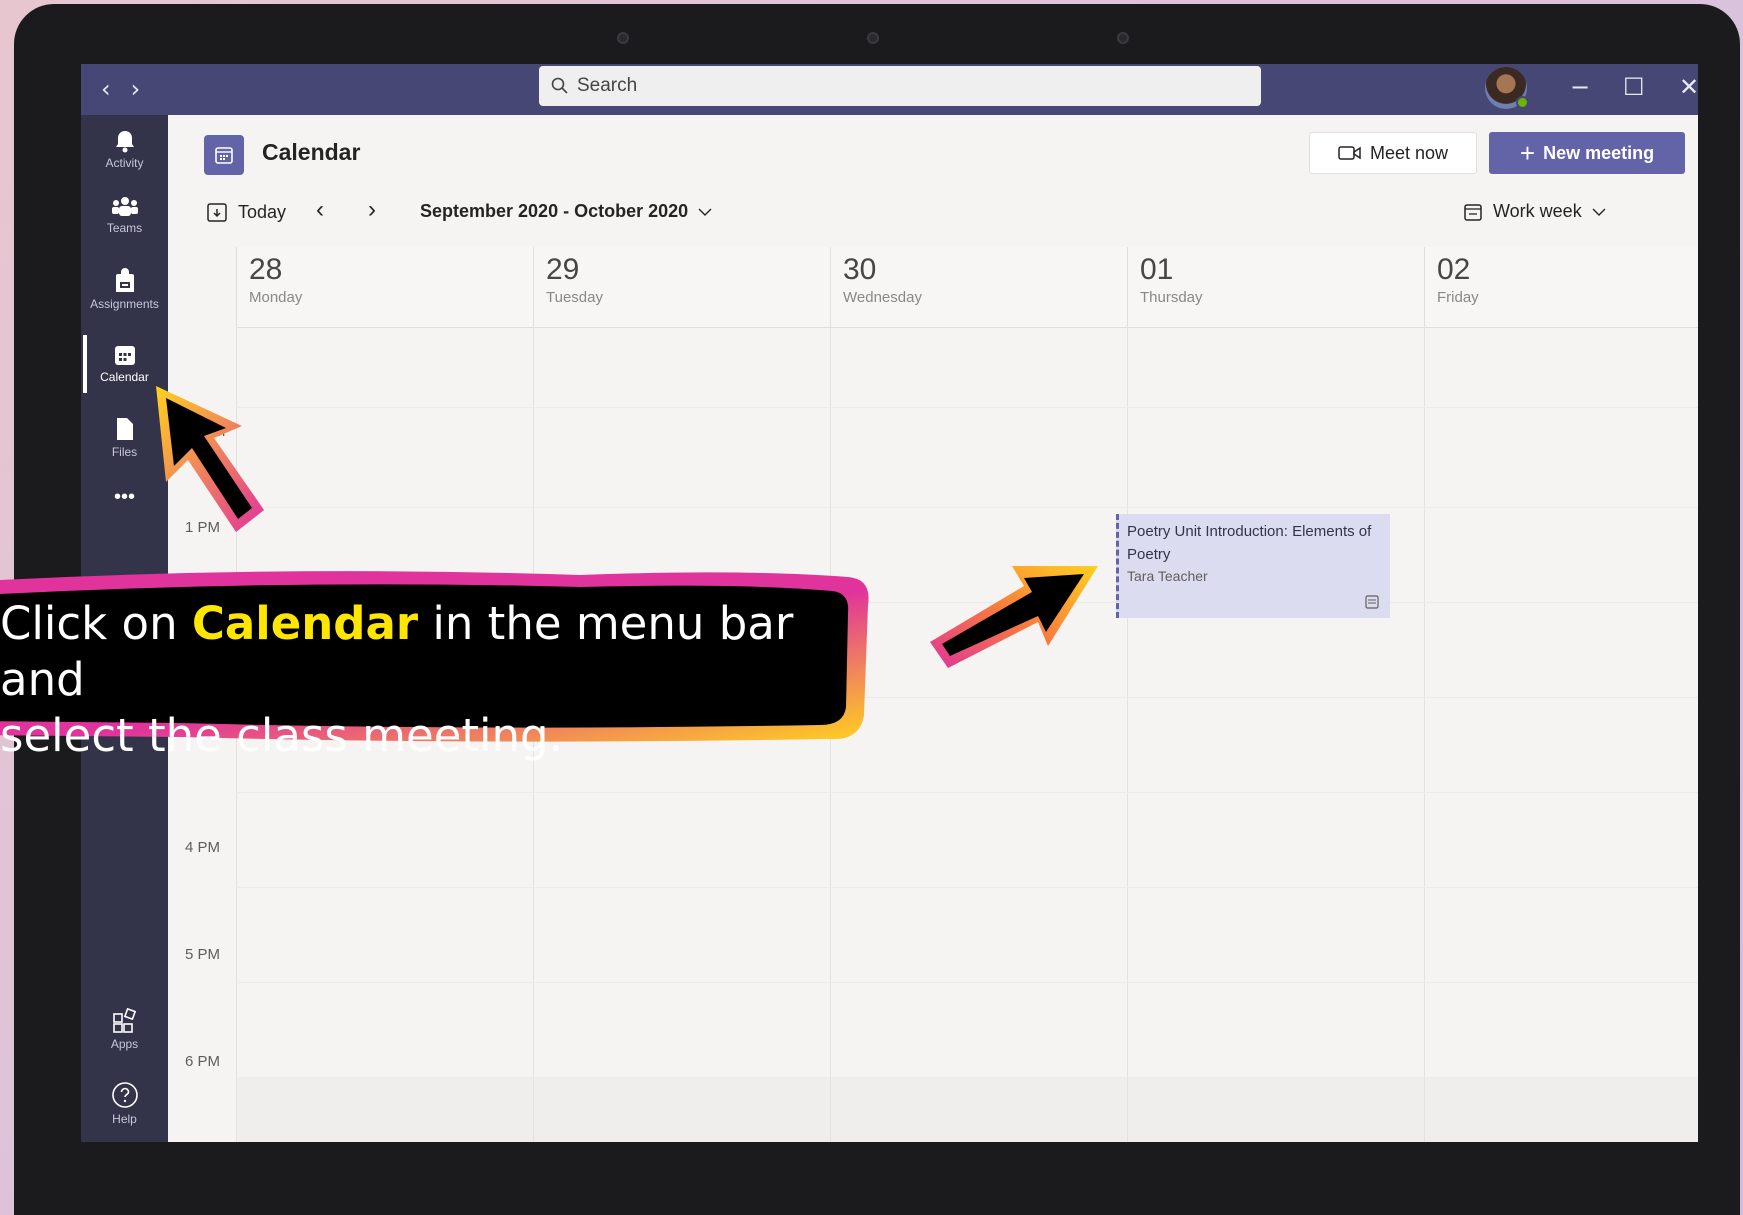 This screenshot has height=1215, width=1743. I want to click on file-icon, so click(124, 428).